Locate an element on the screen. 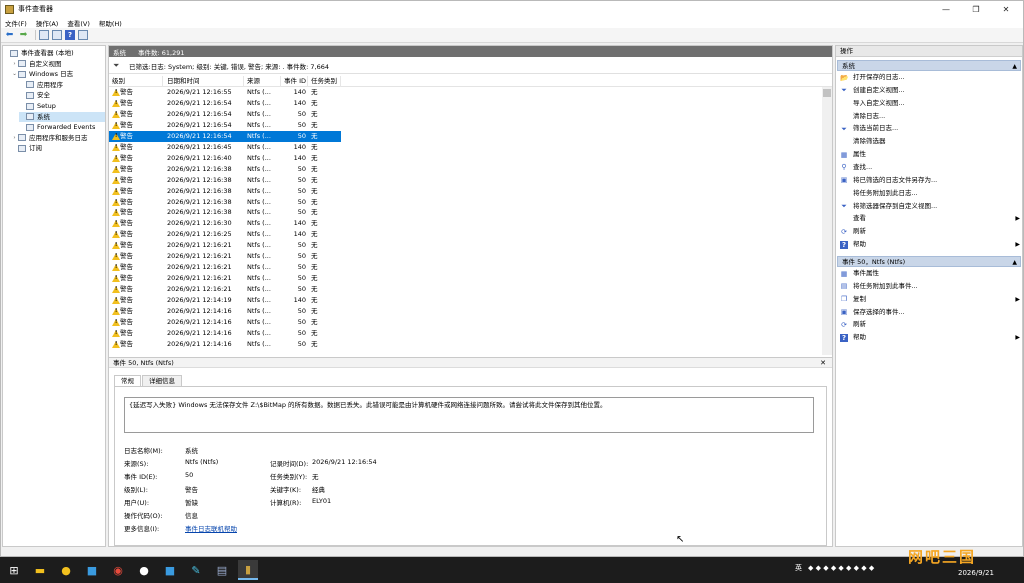  event-row: 警告 2026/9/21 12:14:19 Ntfs (... 140 无 is located at coordinates (225, 300).